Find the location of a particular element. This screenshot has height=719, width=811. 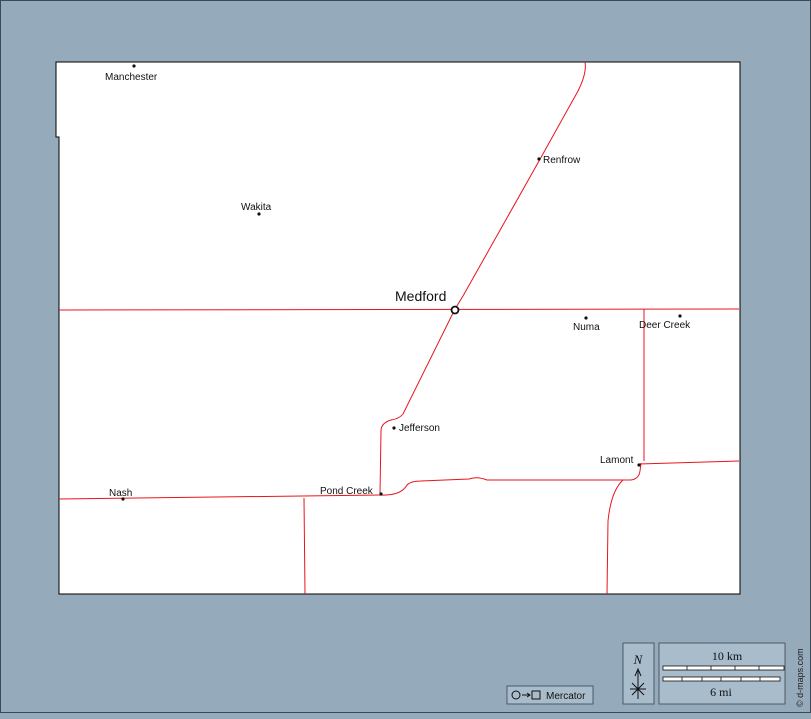

credit-text: © d-maps.com is located at coordinates (800, 677).